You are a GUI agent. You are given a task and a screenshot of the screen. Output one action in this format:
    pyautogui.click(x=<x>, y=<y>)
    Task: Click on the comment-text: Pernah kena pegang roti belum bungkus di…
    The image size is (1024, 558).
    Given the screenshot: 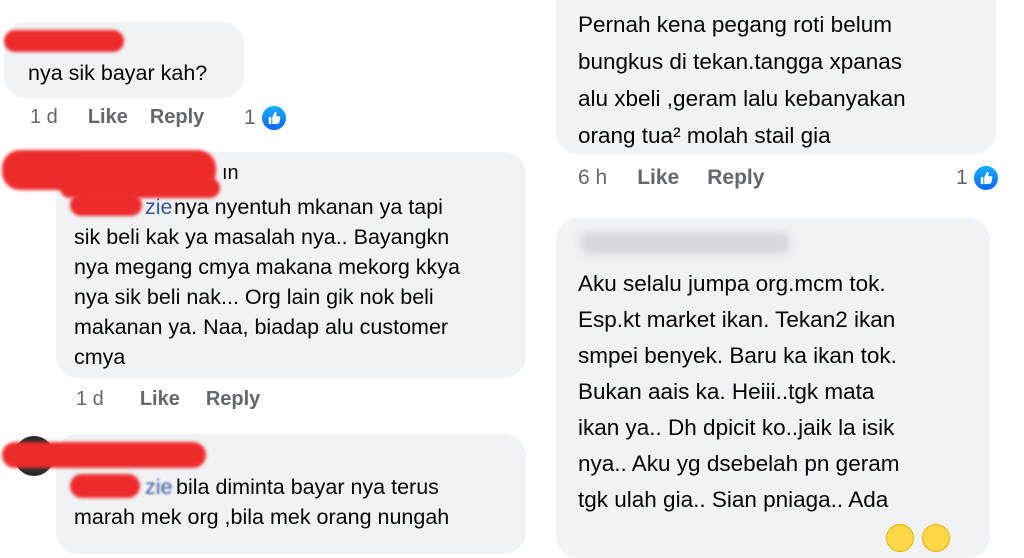 What is the action you would take?
    pyautogui.click(x=742, y=80)
    